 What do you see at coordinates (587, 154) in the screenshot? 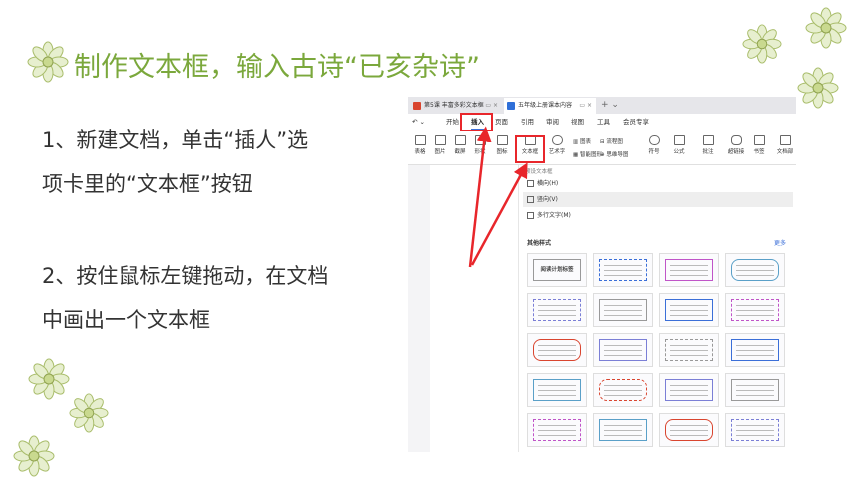
I see `smartart-button: ▦ 智能图形` at bounding box center [587, 154].